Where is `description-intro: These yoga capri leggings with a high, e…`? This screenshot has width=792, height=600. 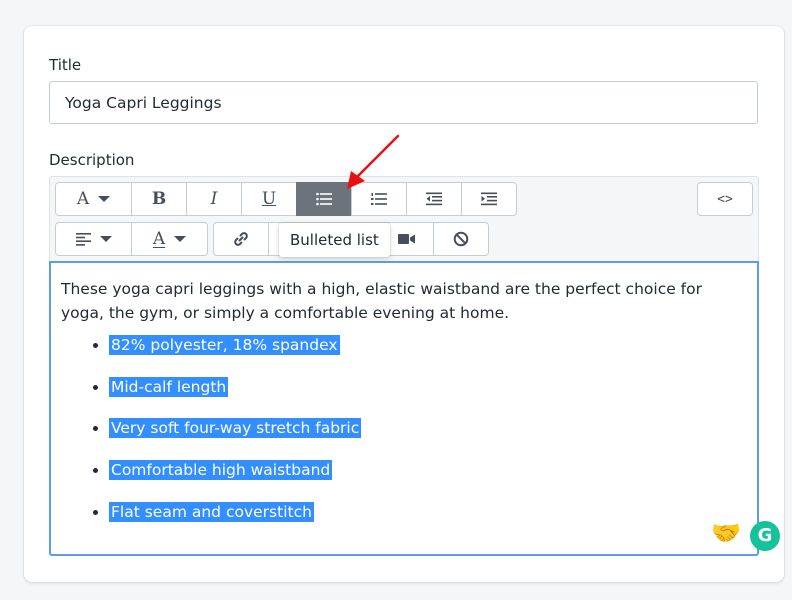
description-intro: These yoga capri leggings with a high, e… is located at coordinates (381, 301).